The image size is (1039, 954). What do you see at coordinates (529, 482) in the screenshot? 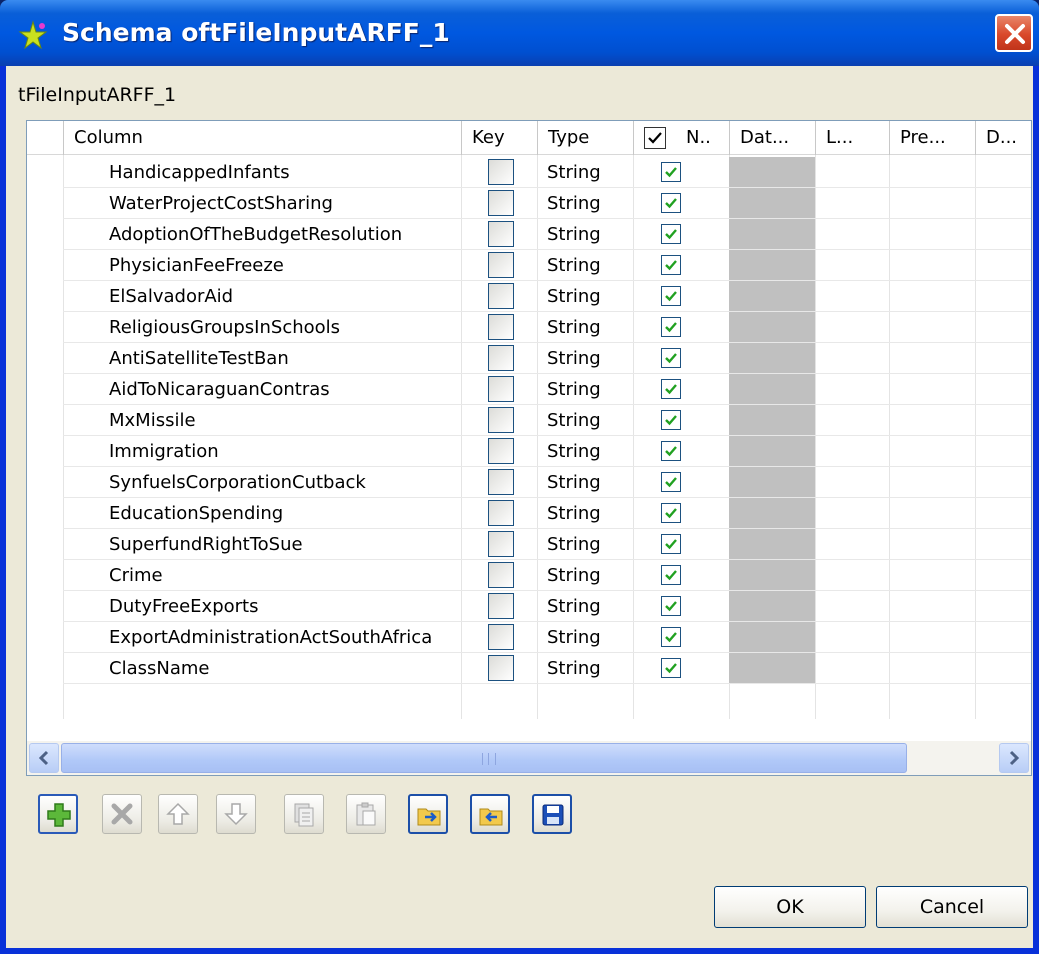
I see `table-row: SynfuelsCorporationCutback String` at bounding box center [529, 482].